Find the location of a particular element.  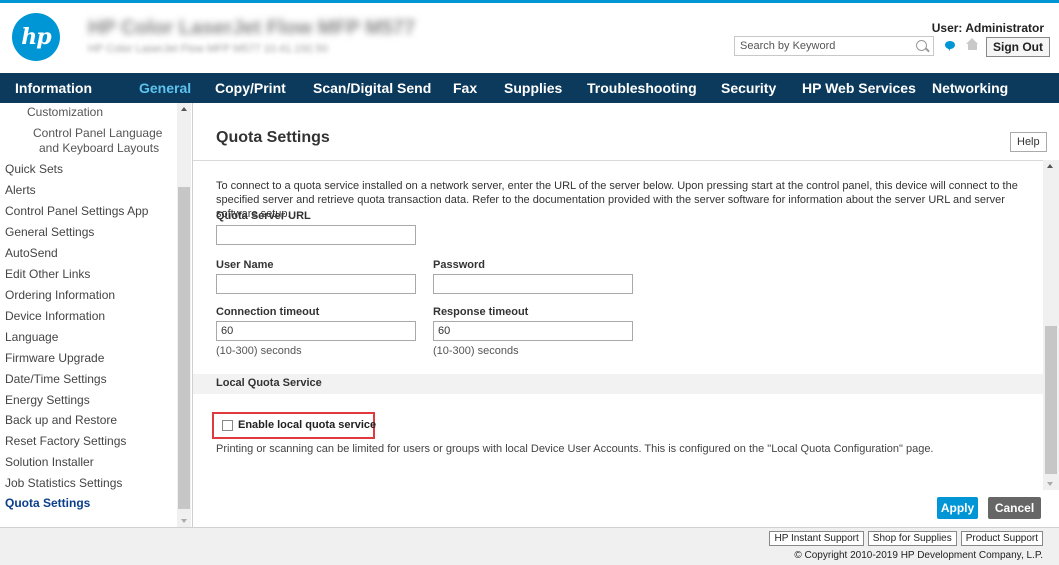

user-label: User: Administrator is located at coordinates (987, 28).